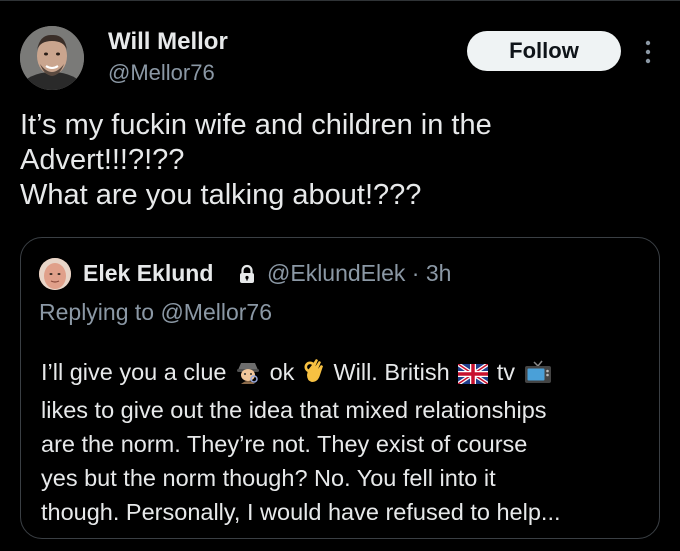  Describe the element at coordinates (391, 372) in the screenshot. I see `quoted-text-segment: Will. British` at that location.